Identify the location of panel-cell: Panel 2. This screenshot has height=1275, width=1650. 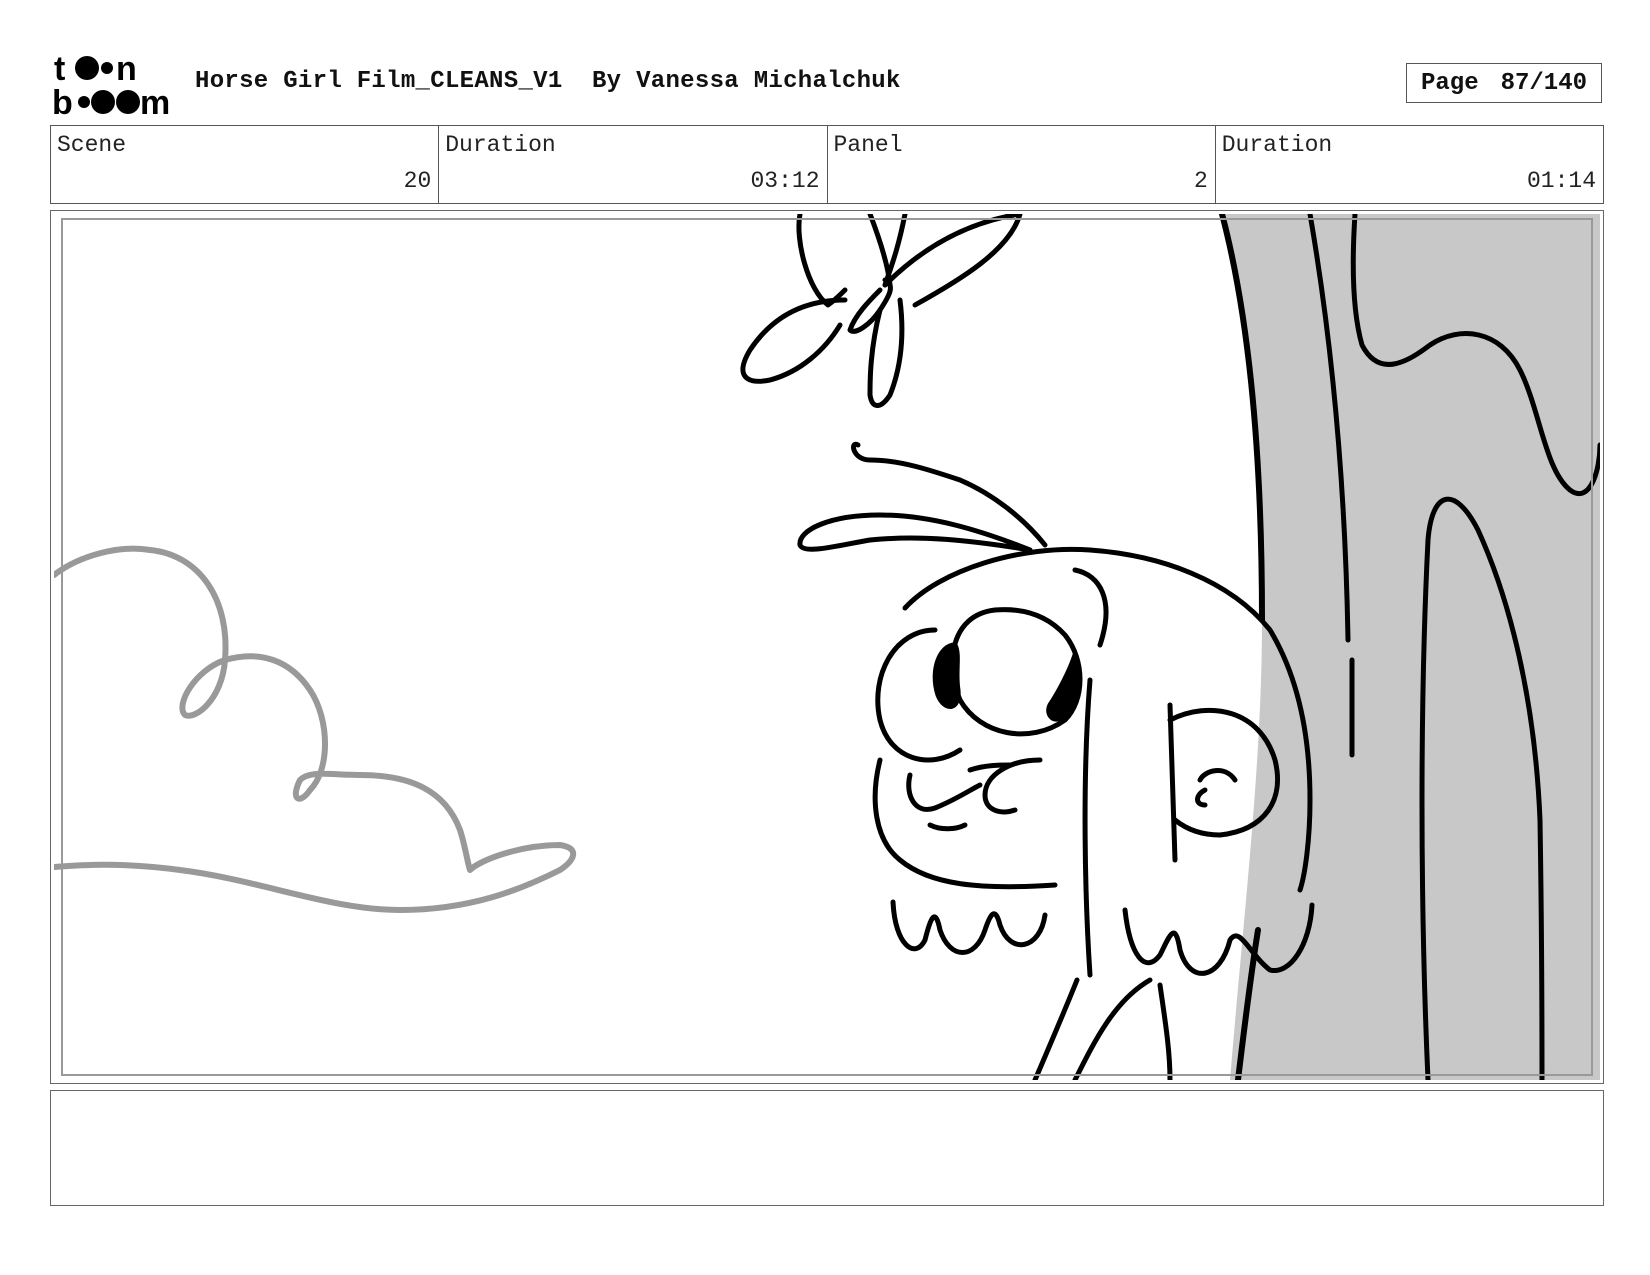
(1022, 164).